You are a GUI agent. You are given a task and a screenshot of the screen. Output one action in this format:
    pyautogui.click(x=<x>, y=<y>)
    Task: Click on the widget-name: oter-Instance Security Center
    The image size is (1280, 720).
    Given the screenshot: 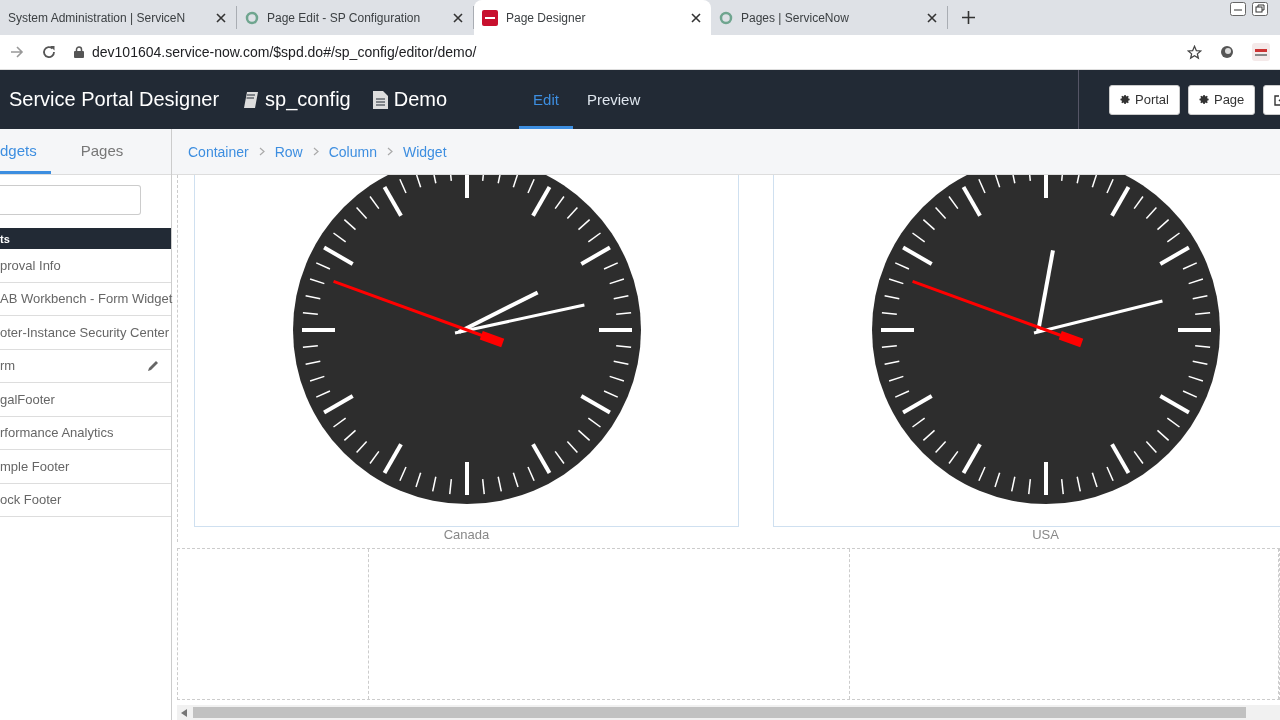 What is the action you would take?
    pyautogui.click(x=85, y=332)
    